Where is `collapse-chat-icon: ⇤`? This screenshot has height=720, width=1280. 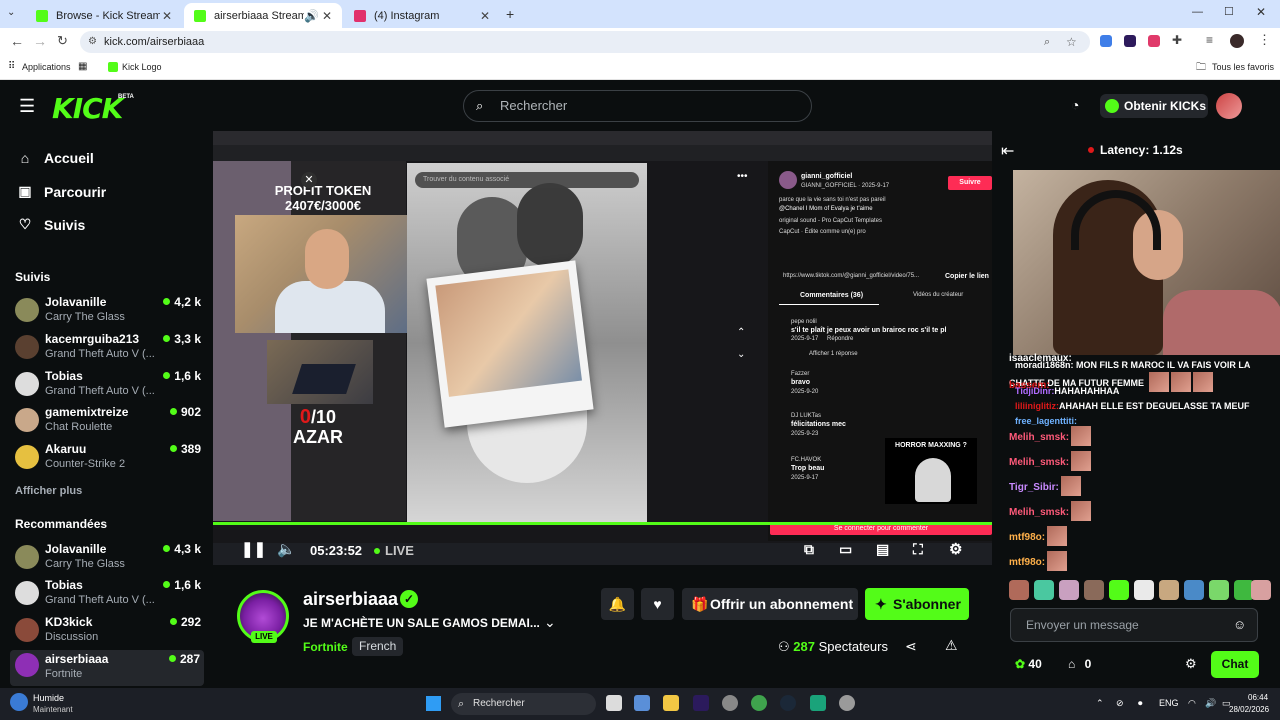 collapse-chat-icon: ⇤ is located at coordinates (1007, 151).